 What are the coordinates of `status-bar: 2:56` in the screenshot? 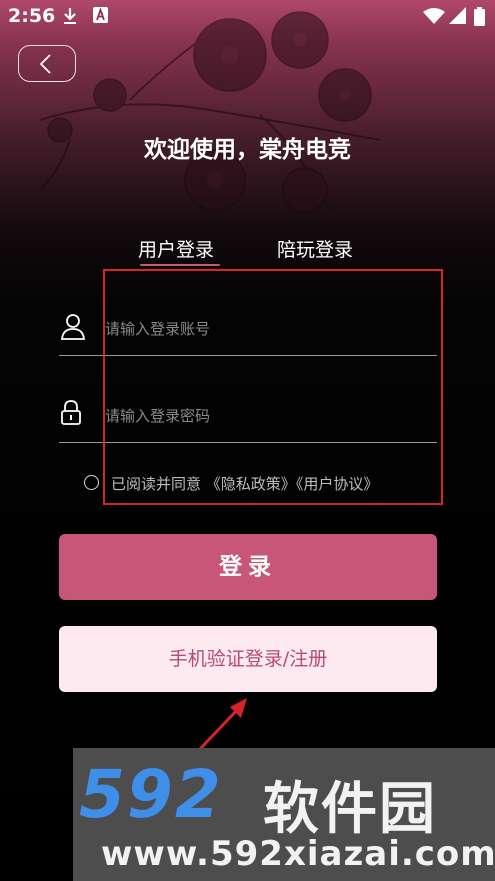 It's located at (247, 17).